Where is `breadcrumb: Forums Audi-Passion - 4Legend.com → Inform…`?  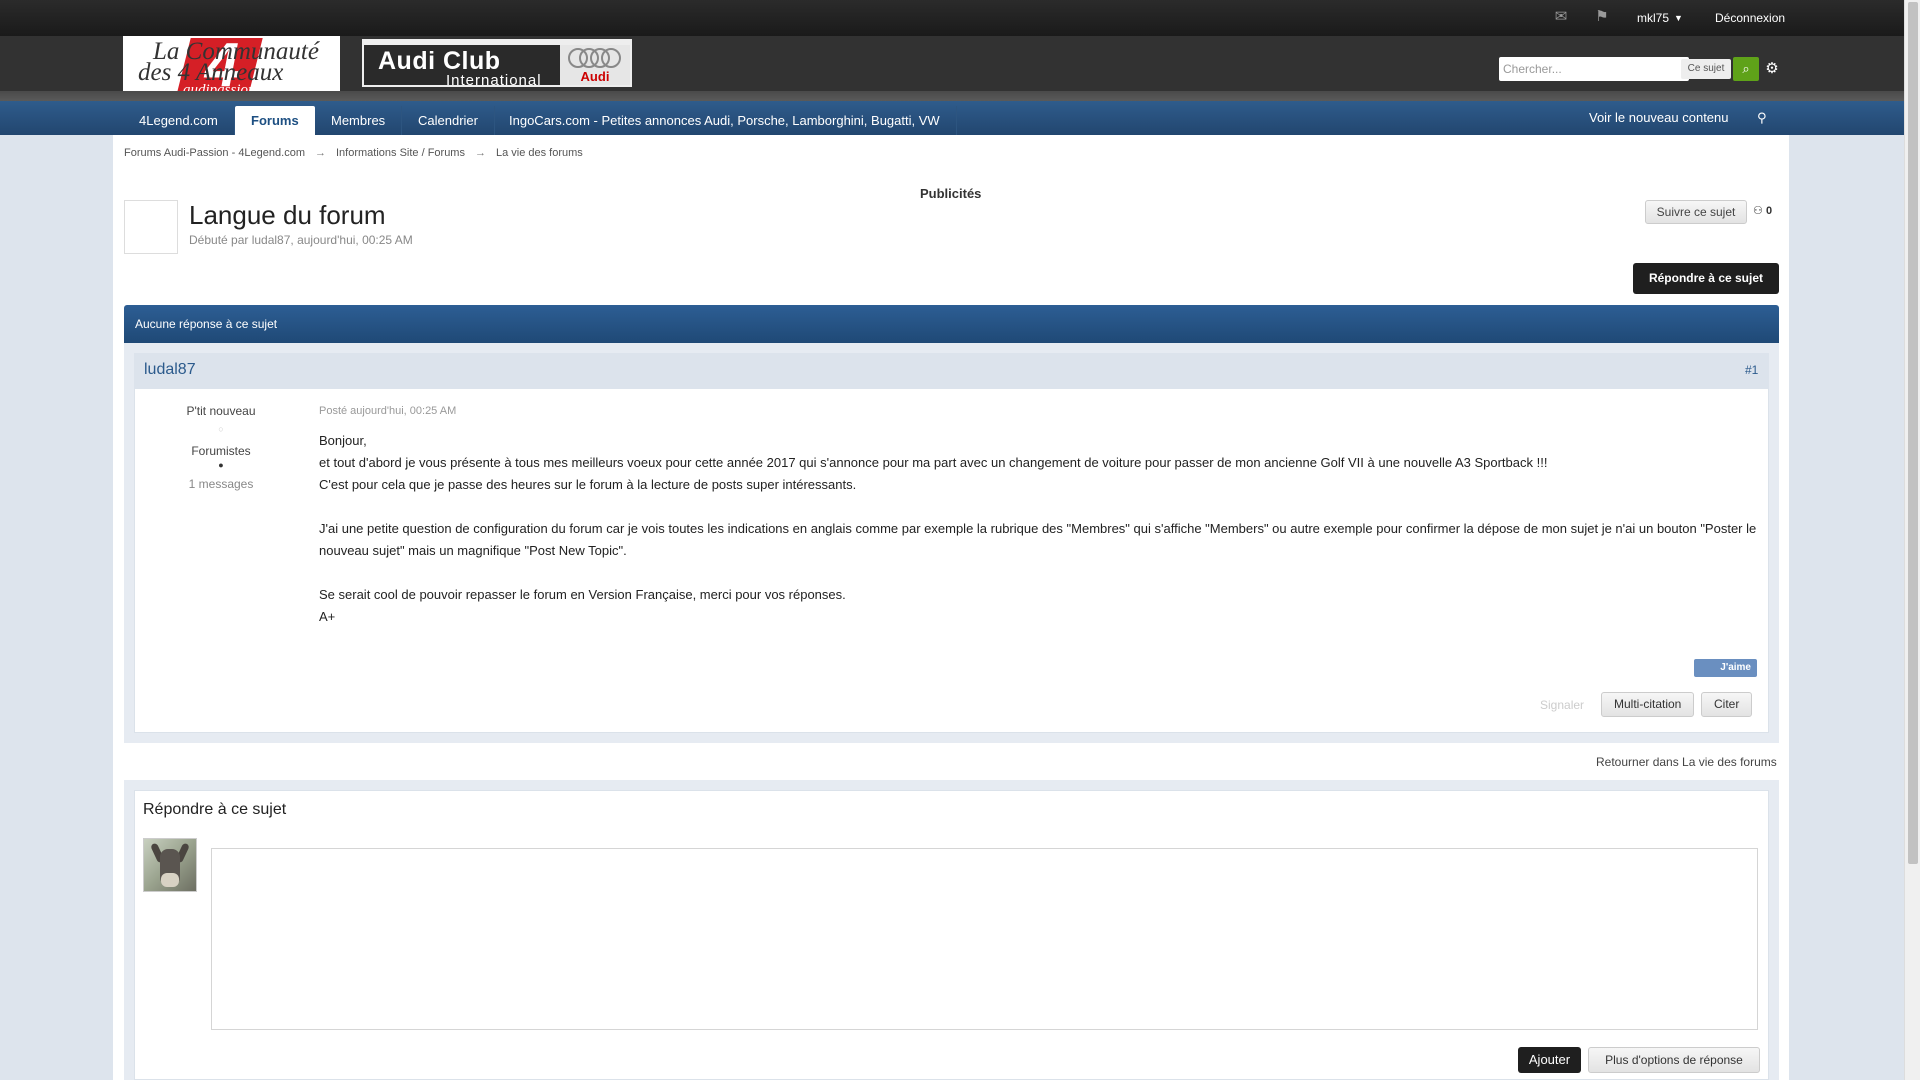 breadcrumb: Forums Audi-Passion - 4Legend.com → Inform… is located at coordinates (353, 153).